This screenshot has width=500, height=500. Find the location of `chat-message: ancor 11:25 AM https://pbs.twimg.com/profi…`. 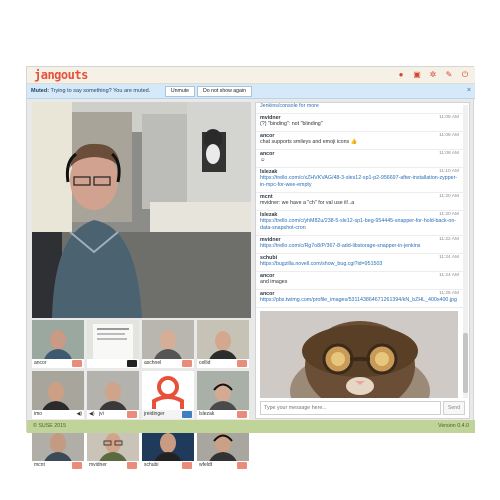

chat-message: ancor 11:25 AM https://pbs.twimg.com/profi… is located at coordinates (359, 299).